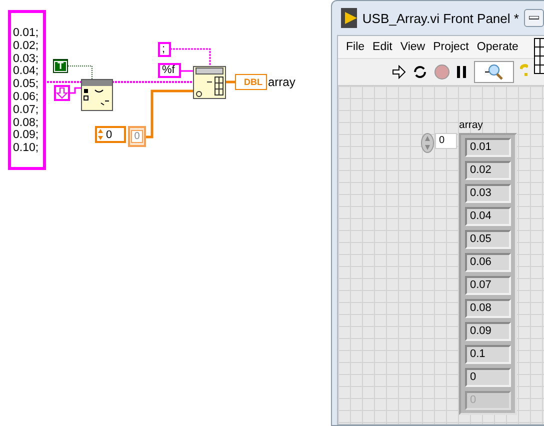  Describe the element at coordinates (62, 93) in the screenshot. I see `down-arrow-icon` at that location.